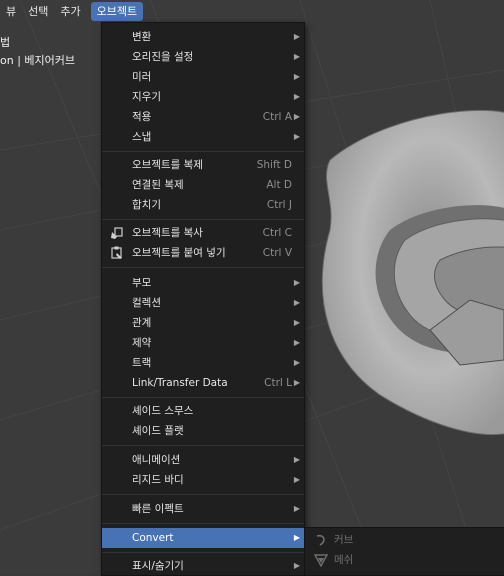 The image size is (504, 576). Describe the element at coordinates (252, 11) in the screenshot. I see `header-menubar: 뷰 선택 추가 오브젝트` at that location.